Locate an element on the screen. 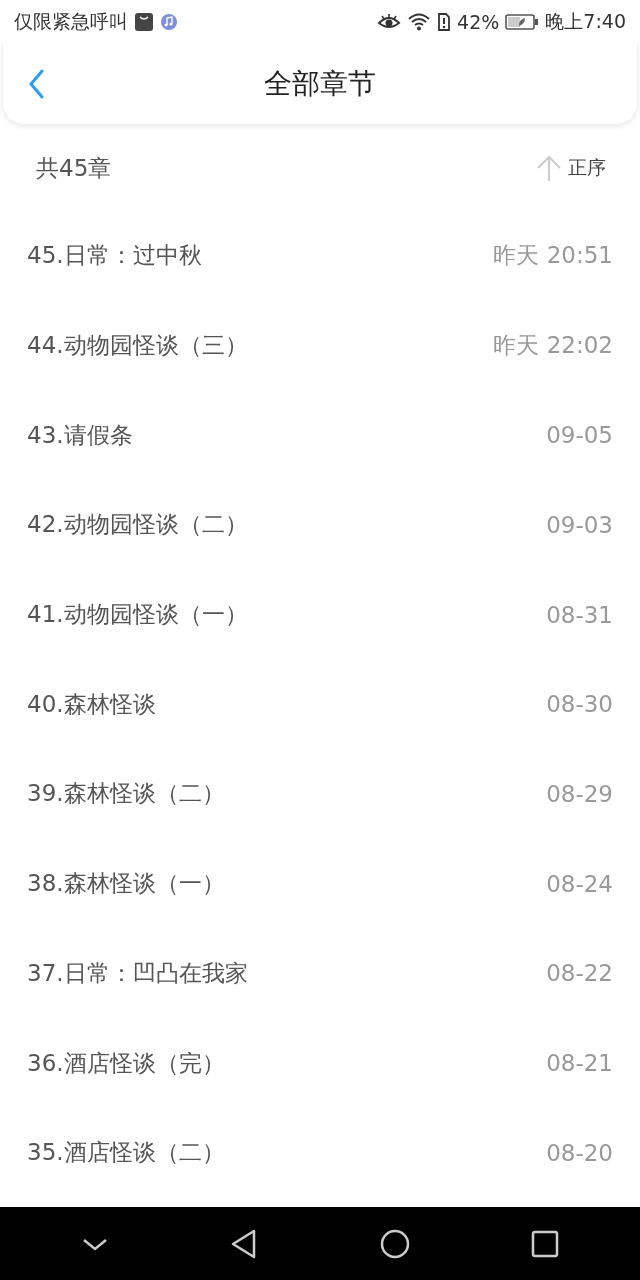 The width and height of the screenshot is (640, 1280). chapter-item: 41.动物园怪谈（一） 08-31 is located at coordinates (320, 614).